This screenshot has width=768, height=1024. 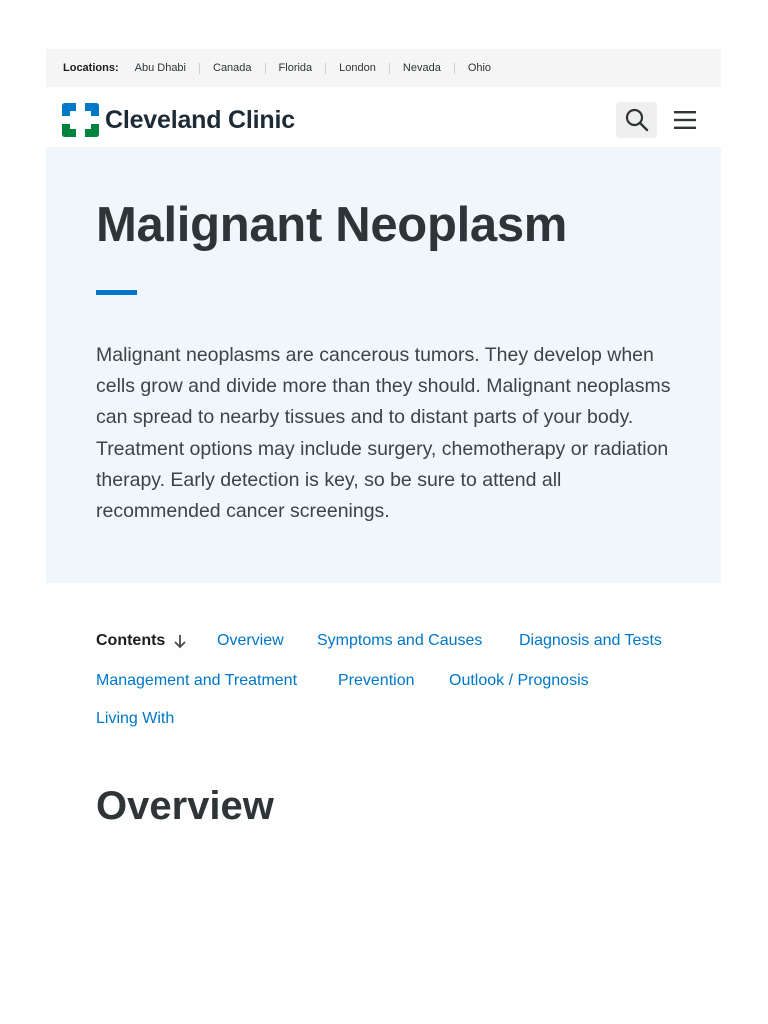 I want to click on toc-link-management-and-treatment: Management and Treatment, so click(x=196, y=681).